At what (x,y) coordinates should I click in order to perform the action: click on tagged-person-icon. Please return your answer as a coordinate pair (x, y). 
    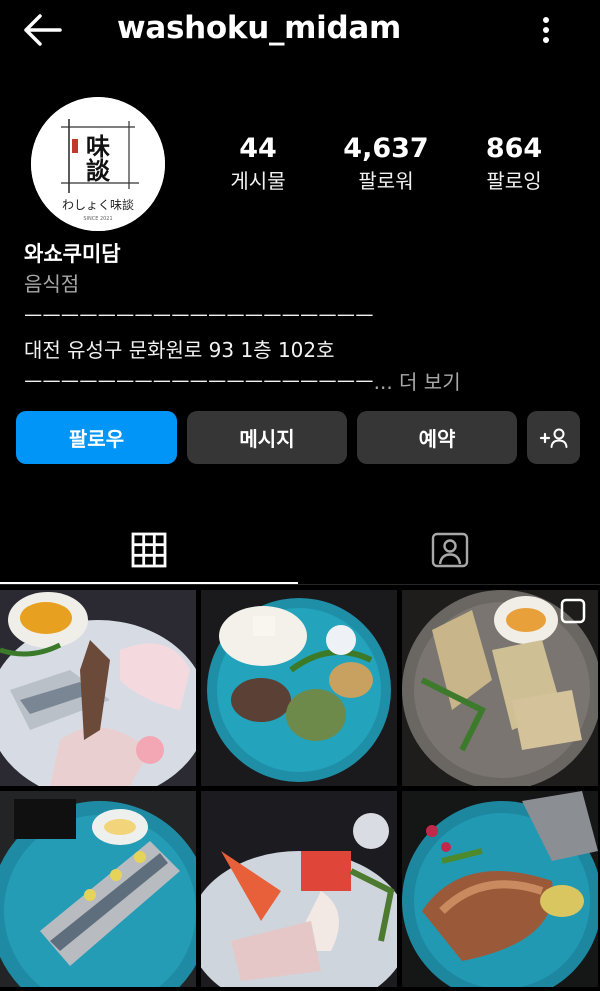
    Looking at the image, I should click on (450, 550).